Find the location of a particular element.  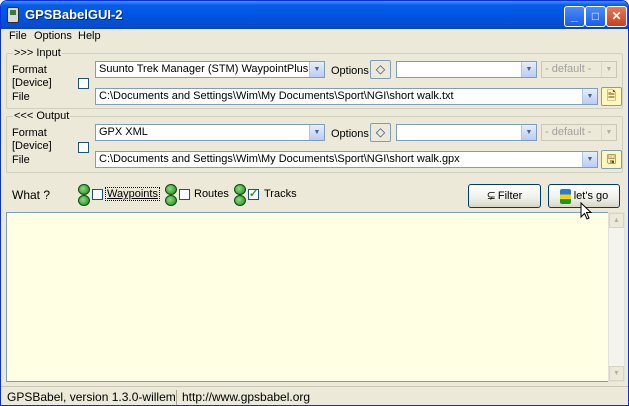

output-default-value: - default - is located at coordinates (568, 132).